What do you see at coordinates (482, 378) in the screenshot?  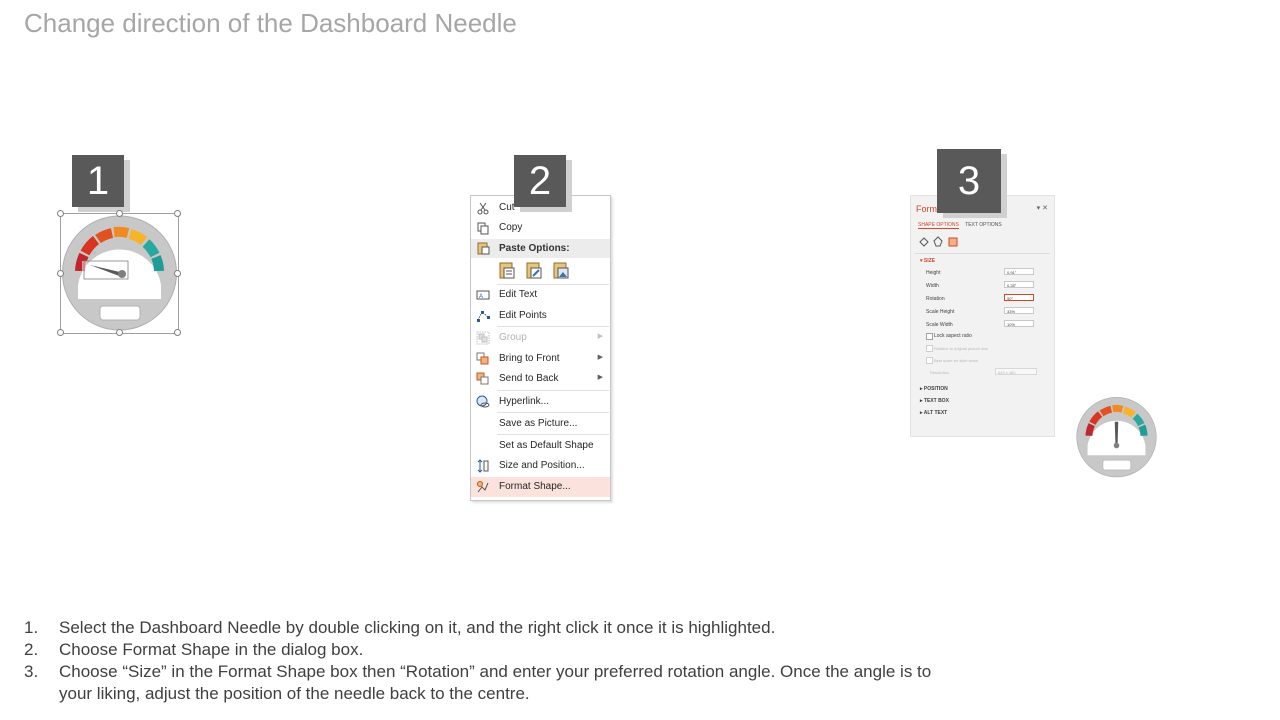 I see `send-to-back-icon` at bounding box center [482, 378].